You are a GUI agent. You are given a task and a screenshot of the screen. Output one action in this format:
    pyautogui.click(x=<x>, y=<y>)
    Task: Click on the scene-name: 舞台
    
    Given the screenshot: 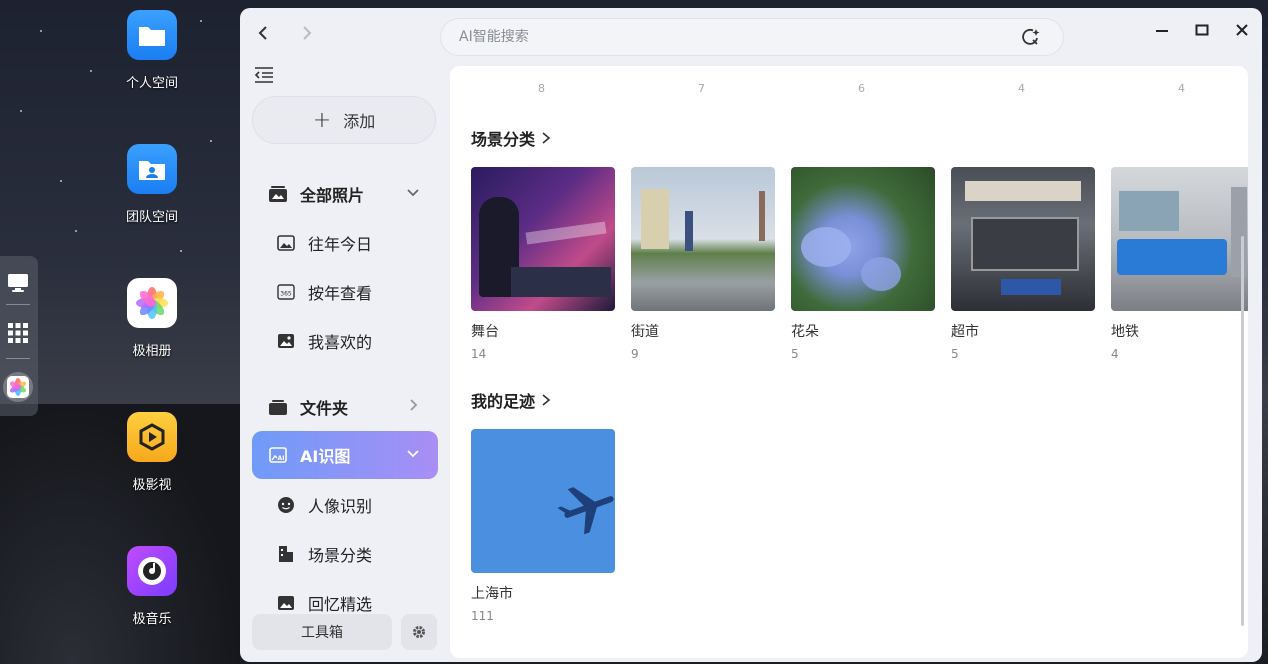 What is the action you would take?
    pyautogui.click(x=485, y=332)
    